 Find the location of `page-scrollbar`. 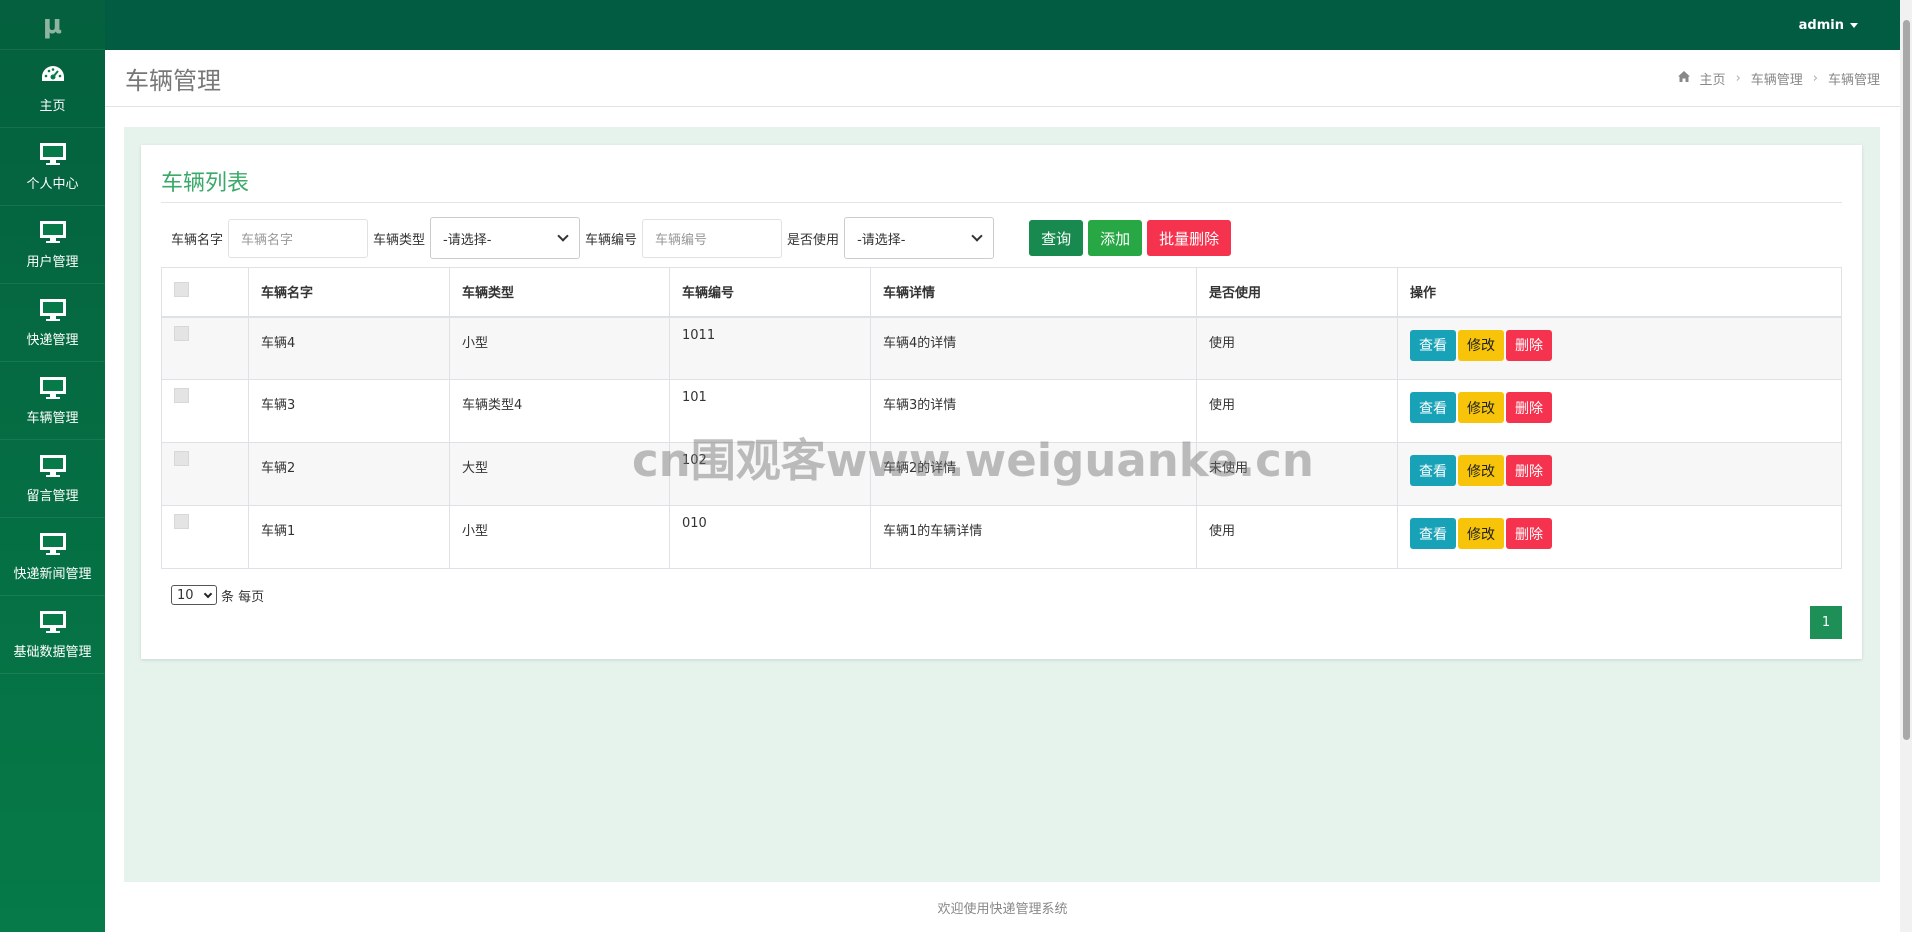

page-scrollbar is located at coordinates (1906, 466).